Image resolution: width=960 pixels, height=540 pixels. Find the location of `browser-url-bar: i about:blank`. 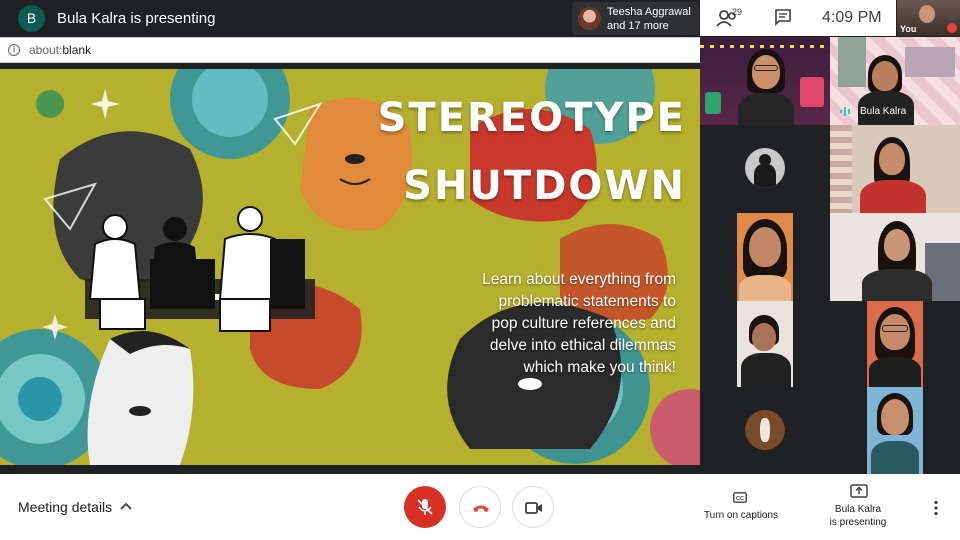

browser-url-bar: i about:blank is located at coordinates (350, 50).